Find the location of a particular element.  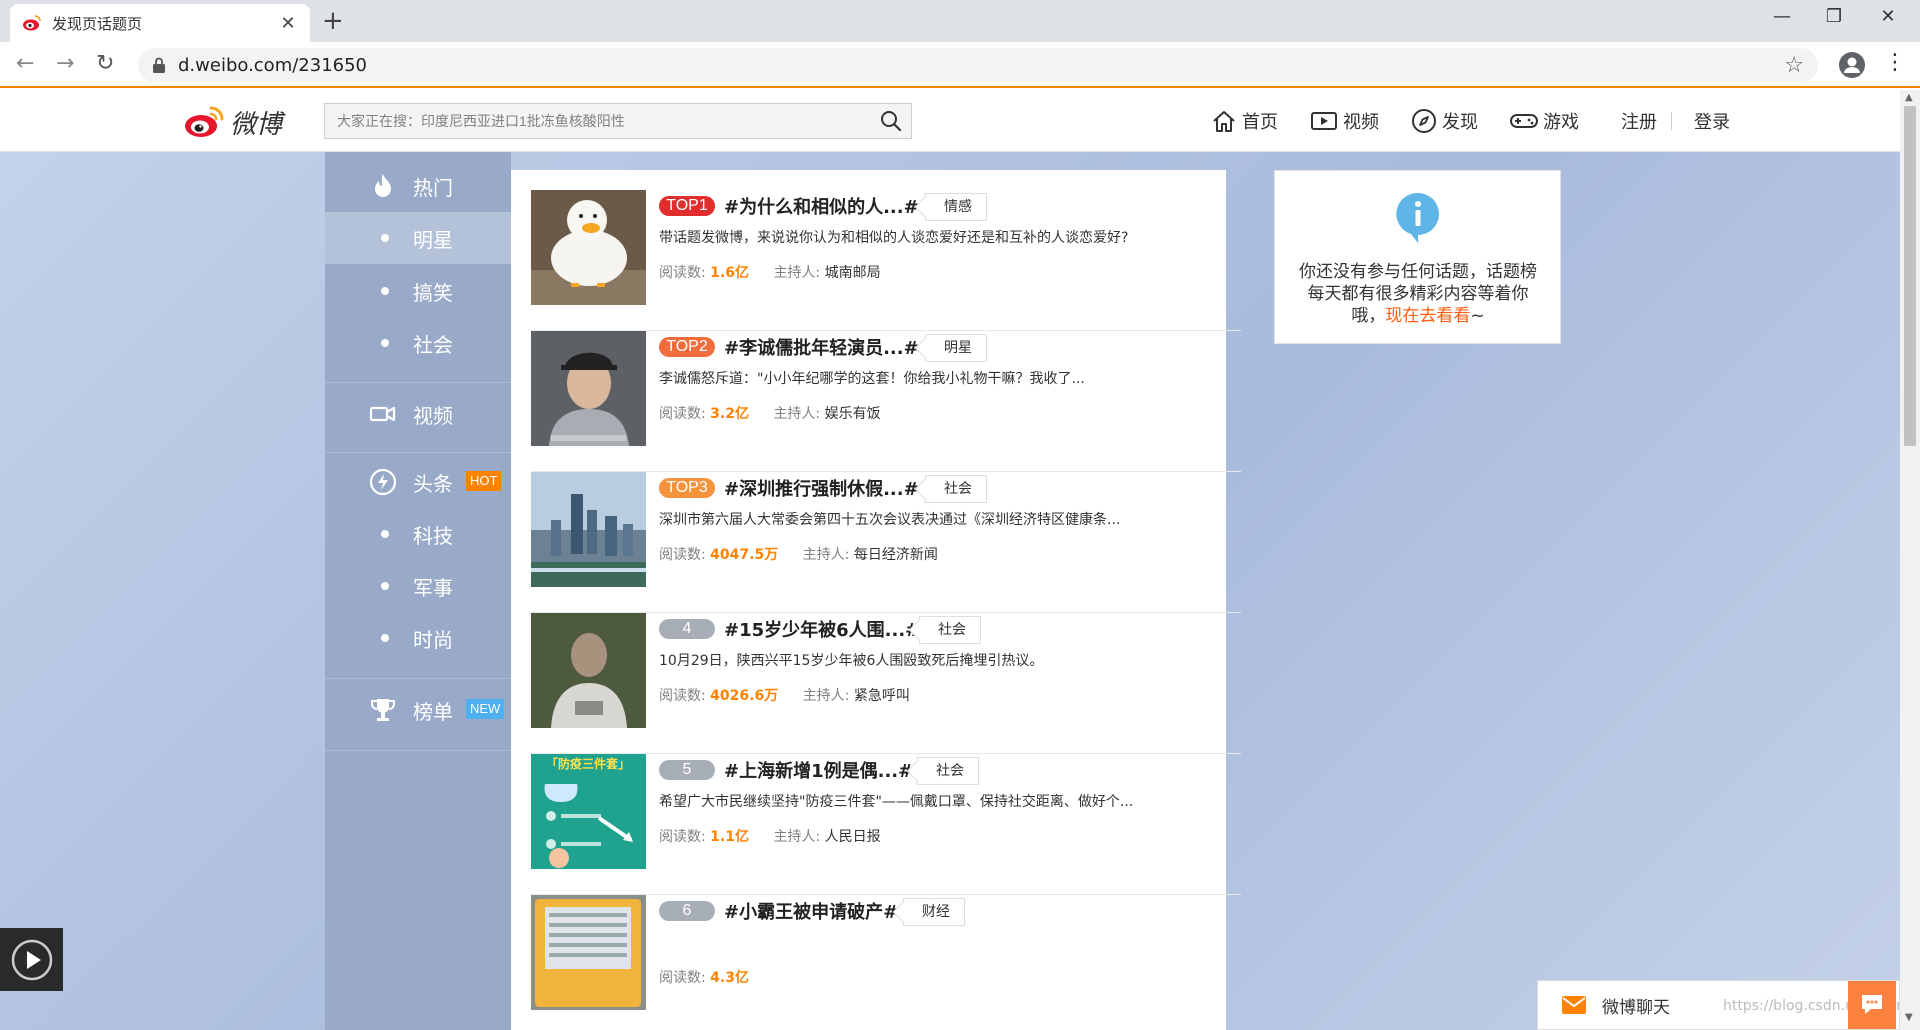

topic-tag: 情感 is located at coordinates (956, 207).